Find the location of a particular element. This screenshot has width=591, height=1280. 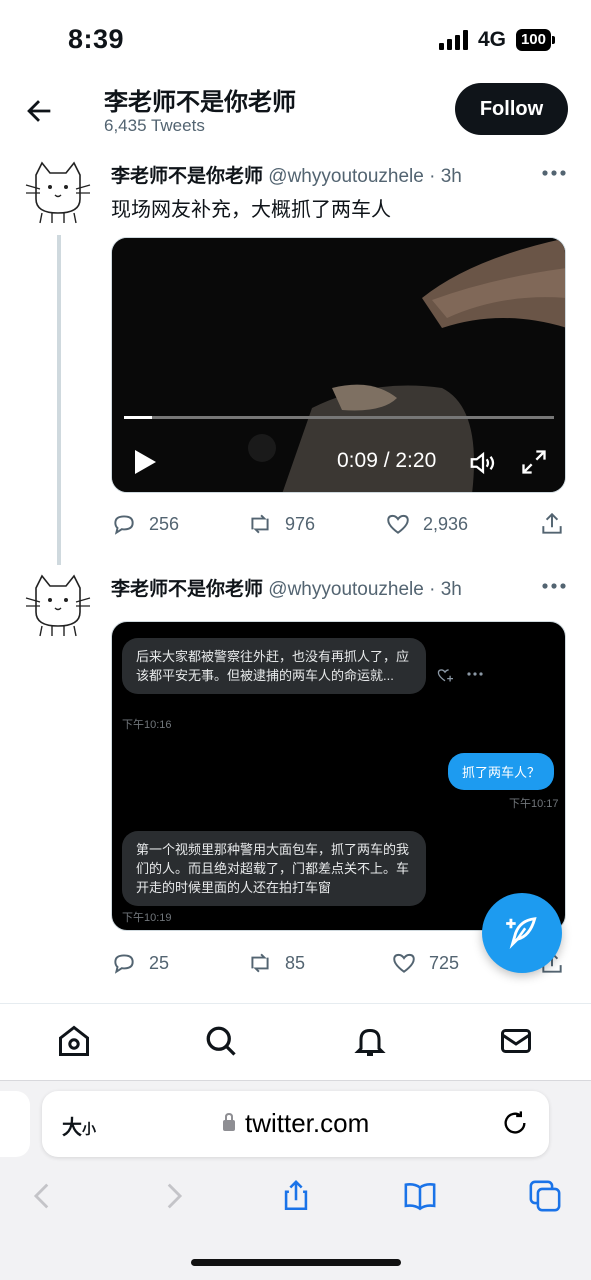

follow-button: Follow is located at coordinates (511, 109).